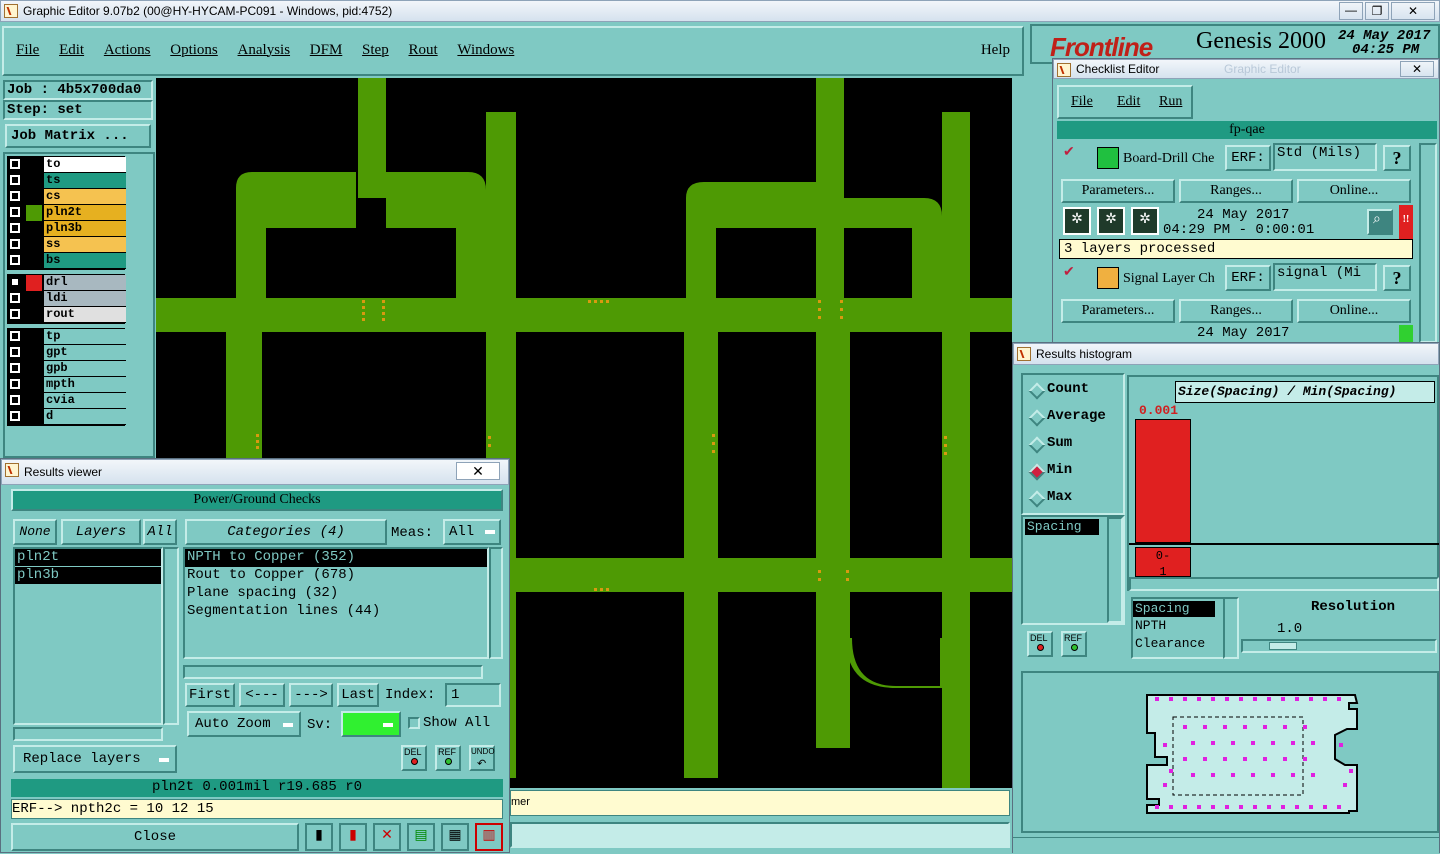  What do you see at coordinates (387, 837) in the screenshot?
I see `ref-cross-icon: ✕` at bounding box center [387, 837].